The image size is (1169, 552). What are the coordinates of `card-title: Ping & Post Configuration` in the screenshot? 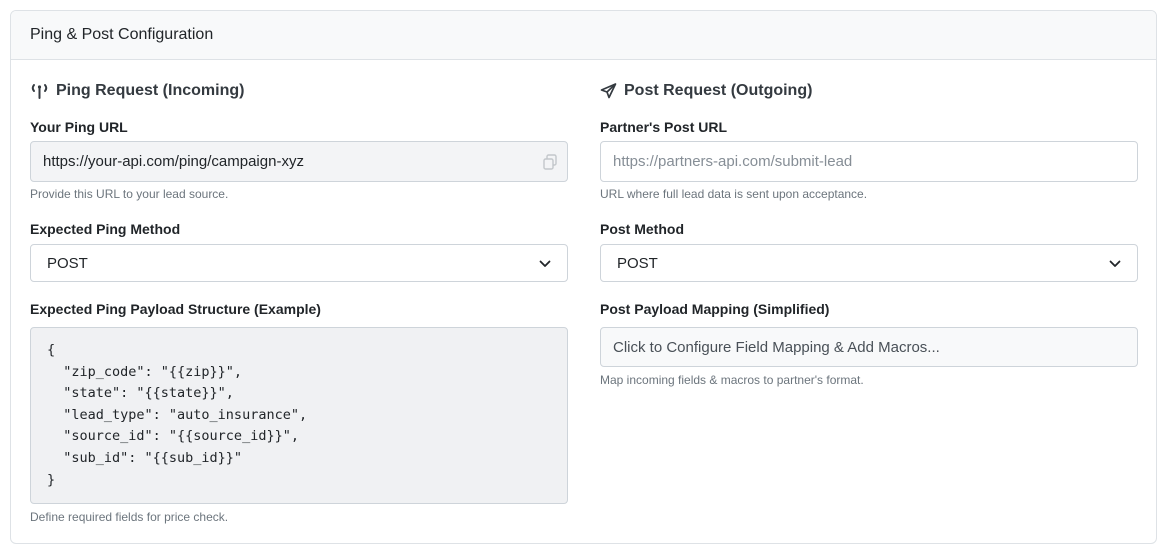 It's located at (122, 34).